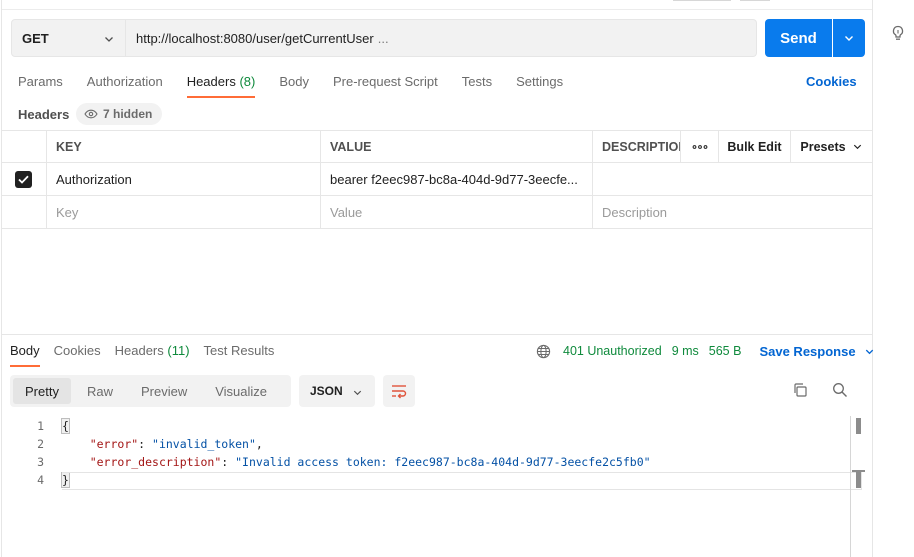  Describe the element at coordinates (183, 179) in the screenshot. I see `header-key-cell: Authorization` at that location.